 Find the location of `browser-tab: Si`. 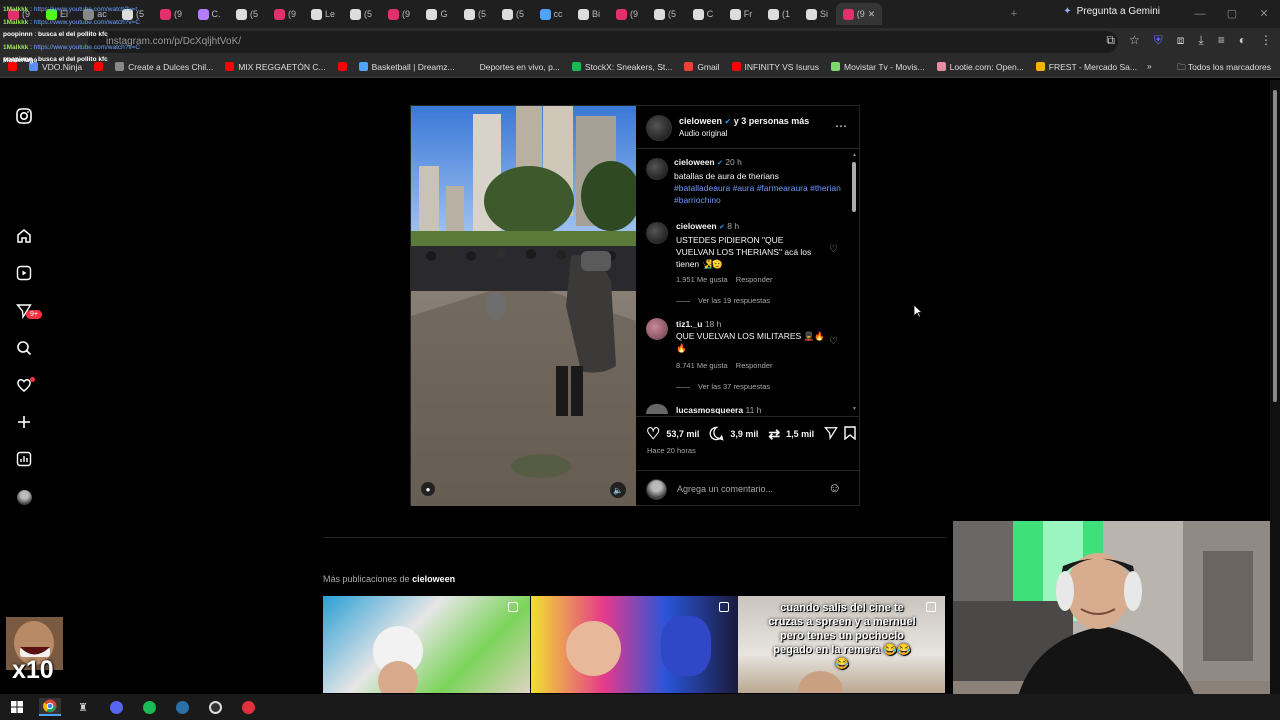

browser-tab: Si is located at coordinates (817, 14).